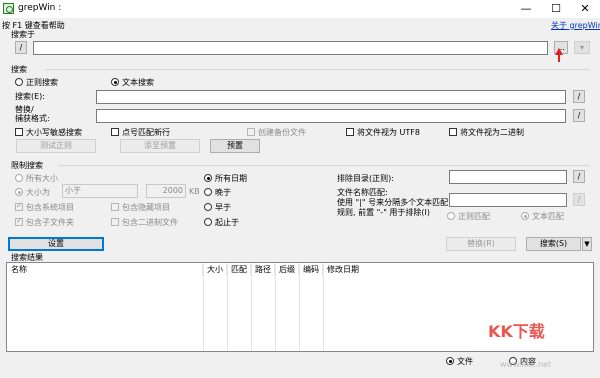 This screenshot has height=378, width=600. I want to click on size-is-label: 大小为, so click(38, 192).